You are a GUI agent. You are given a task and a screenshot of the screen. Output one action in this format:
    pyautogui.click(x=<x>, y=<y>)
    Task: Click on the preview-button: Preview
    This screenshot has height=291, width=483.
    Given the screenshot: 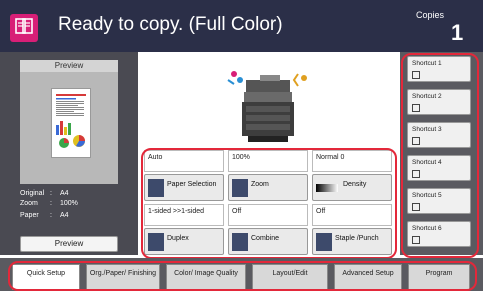 What is the action you would take?
    pyautogui.click(x=69, y=244)
    